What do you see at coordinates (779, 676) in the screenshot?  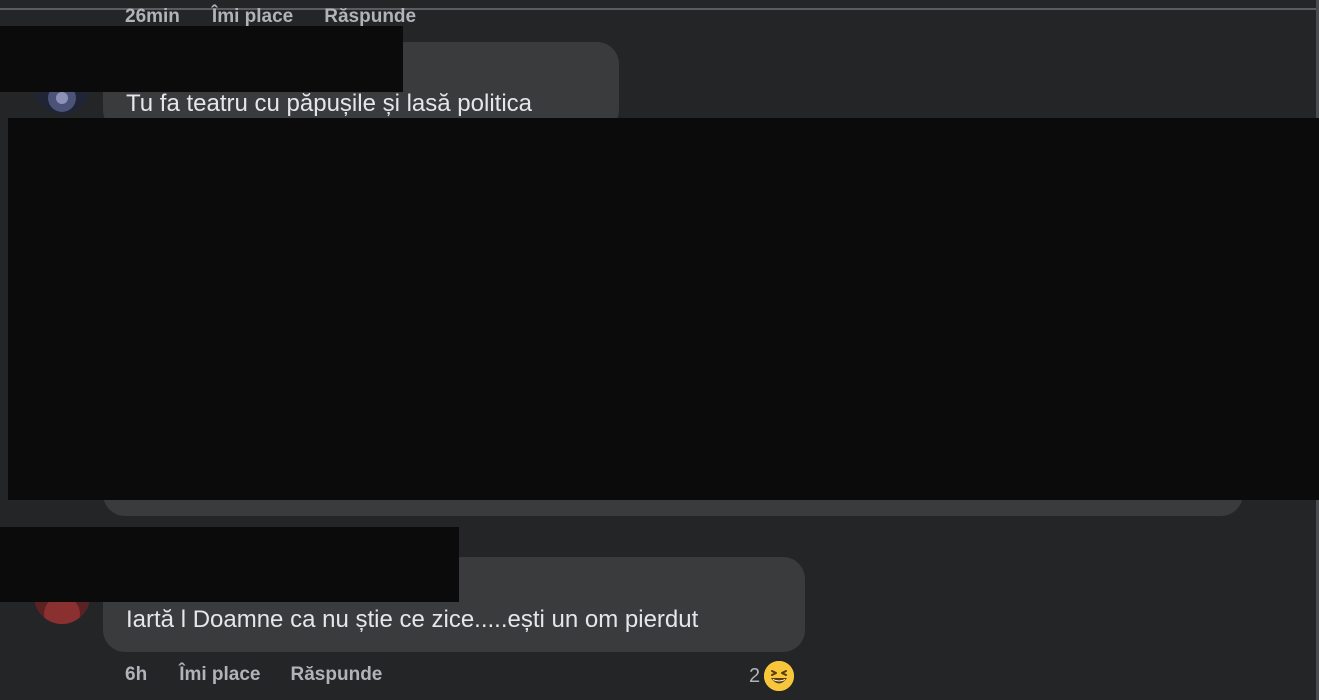 I see `laughing-emoji-icon` at bounding box center [779, 676].